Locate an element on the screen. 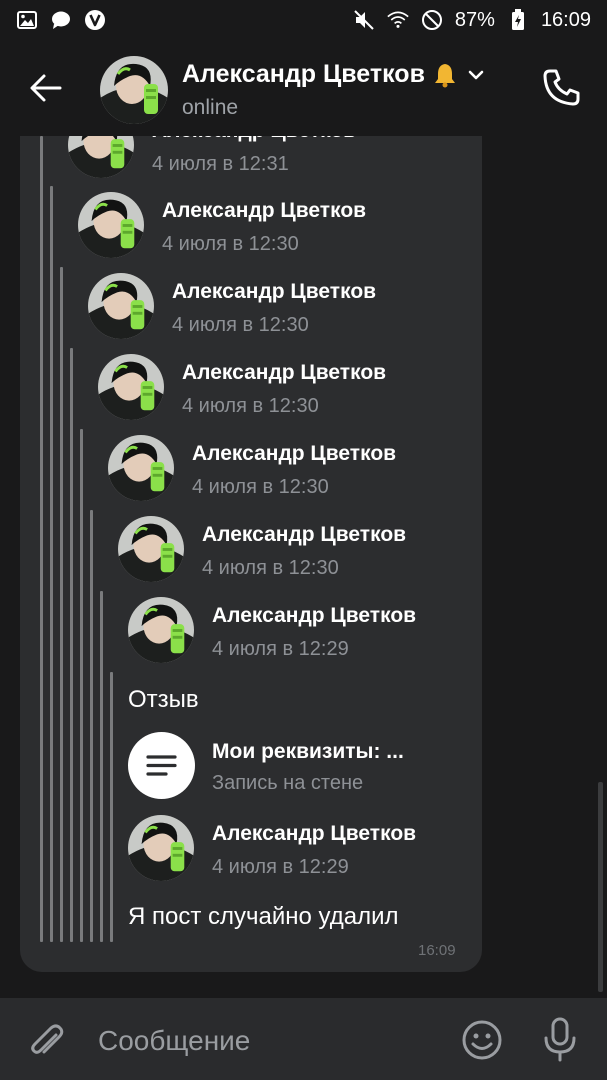 This screenshot has width=607, height=1080. message-time: 16:09 is located at coordinates (437, 950).